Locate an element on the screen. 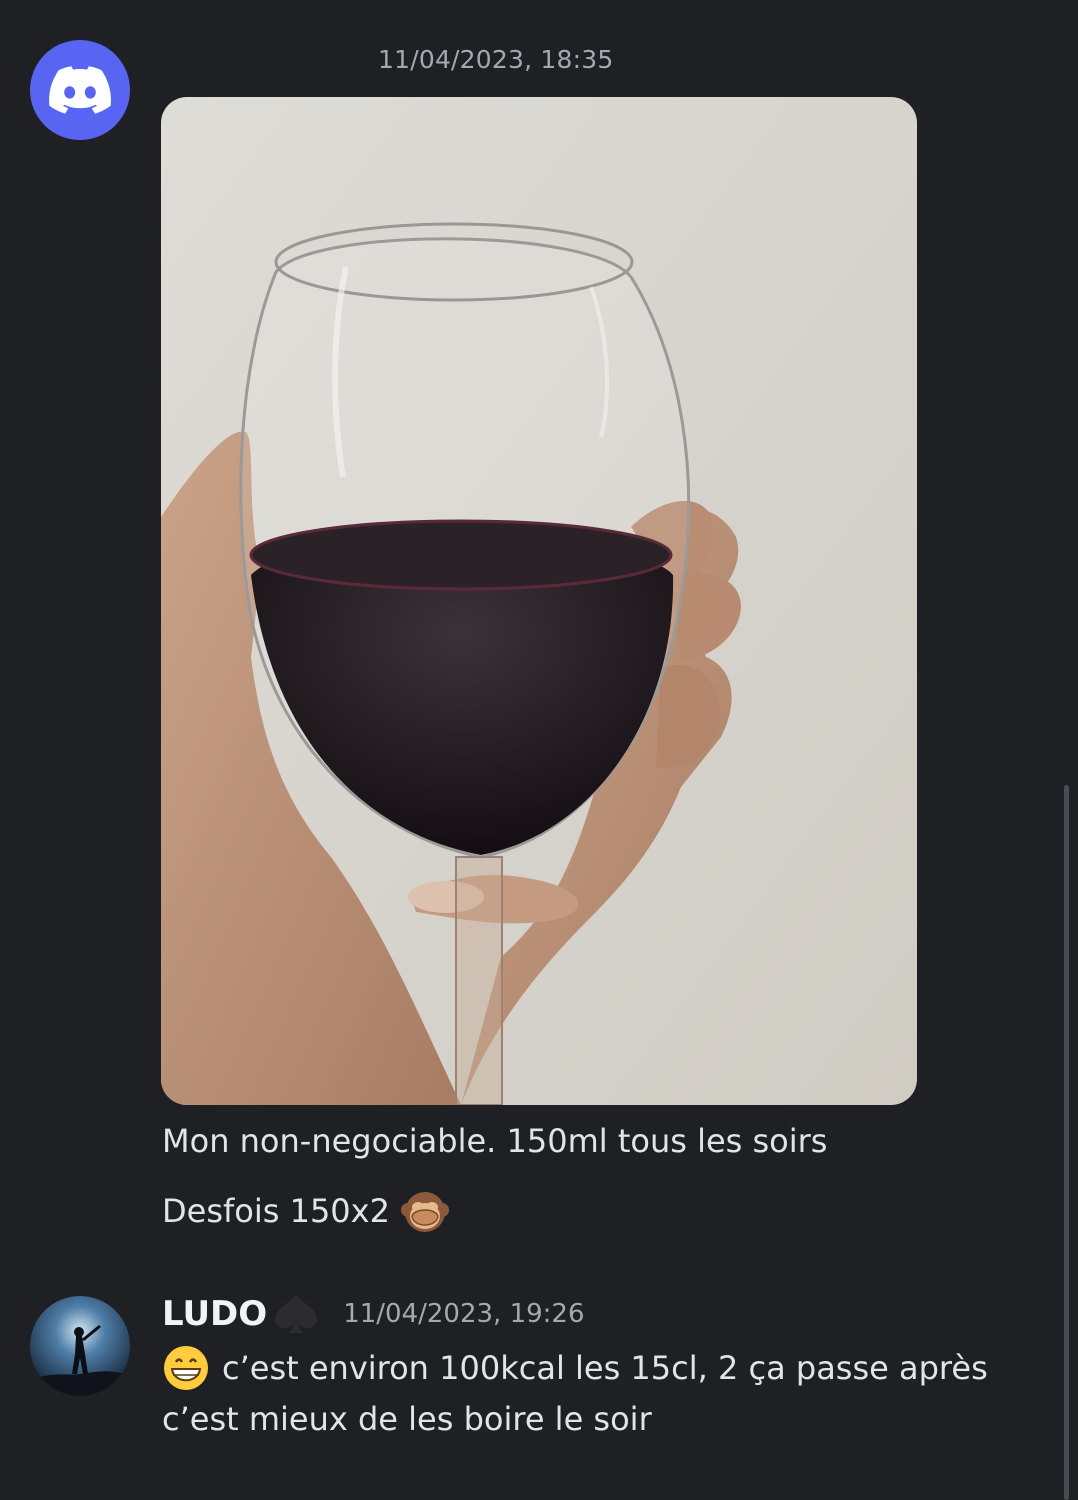 Image resolution: width=1078 pixels, height=1500 pixels. spade-icon is located at coordinates (296, 1314).